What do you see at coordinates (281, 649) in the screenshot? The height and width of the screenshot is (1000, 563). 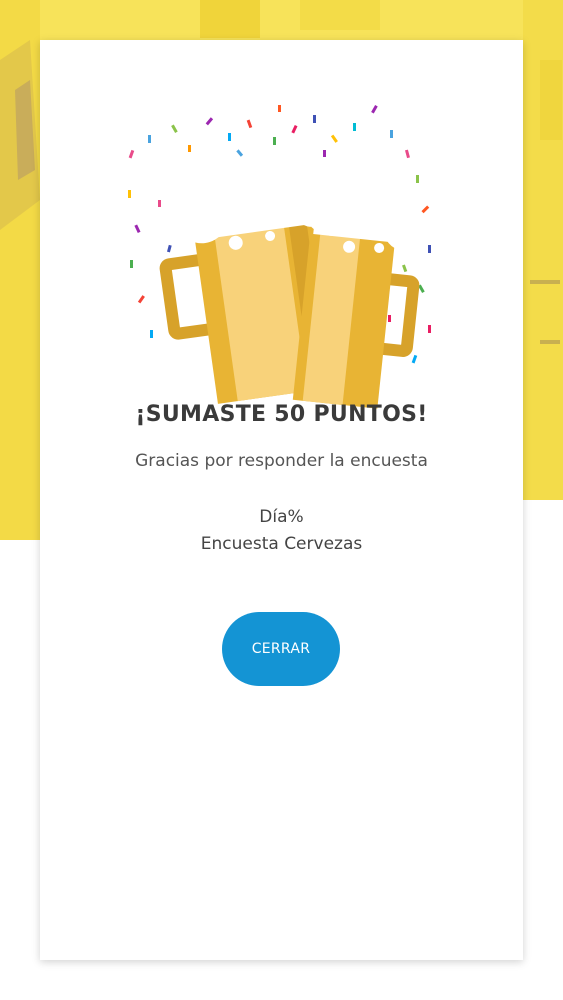 I see `close-button: CERRAR` at bounding box center [281, 649].